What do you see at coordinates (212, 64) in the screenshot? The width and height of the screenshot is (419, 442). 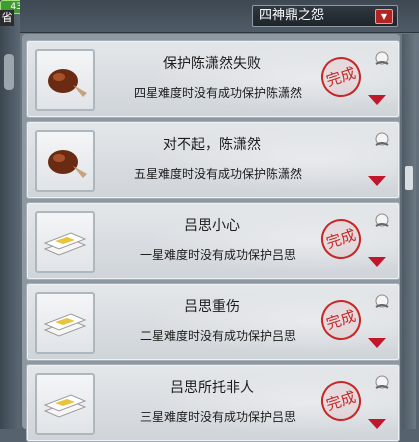 I see `achievement-title: 保护陈潇然失败` at bounding box center [212, 64].